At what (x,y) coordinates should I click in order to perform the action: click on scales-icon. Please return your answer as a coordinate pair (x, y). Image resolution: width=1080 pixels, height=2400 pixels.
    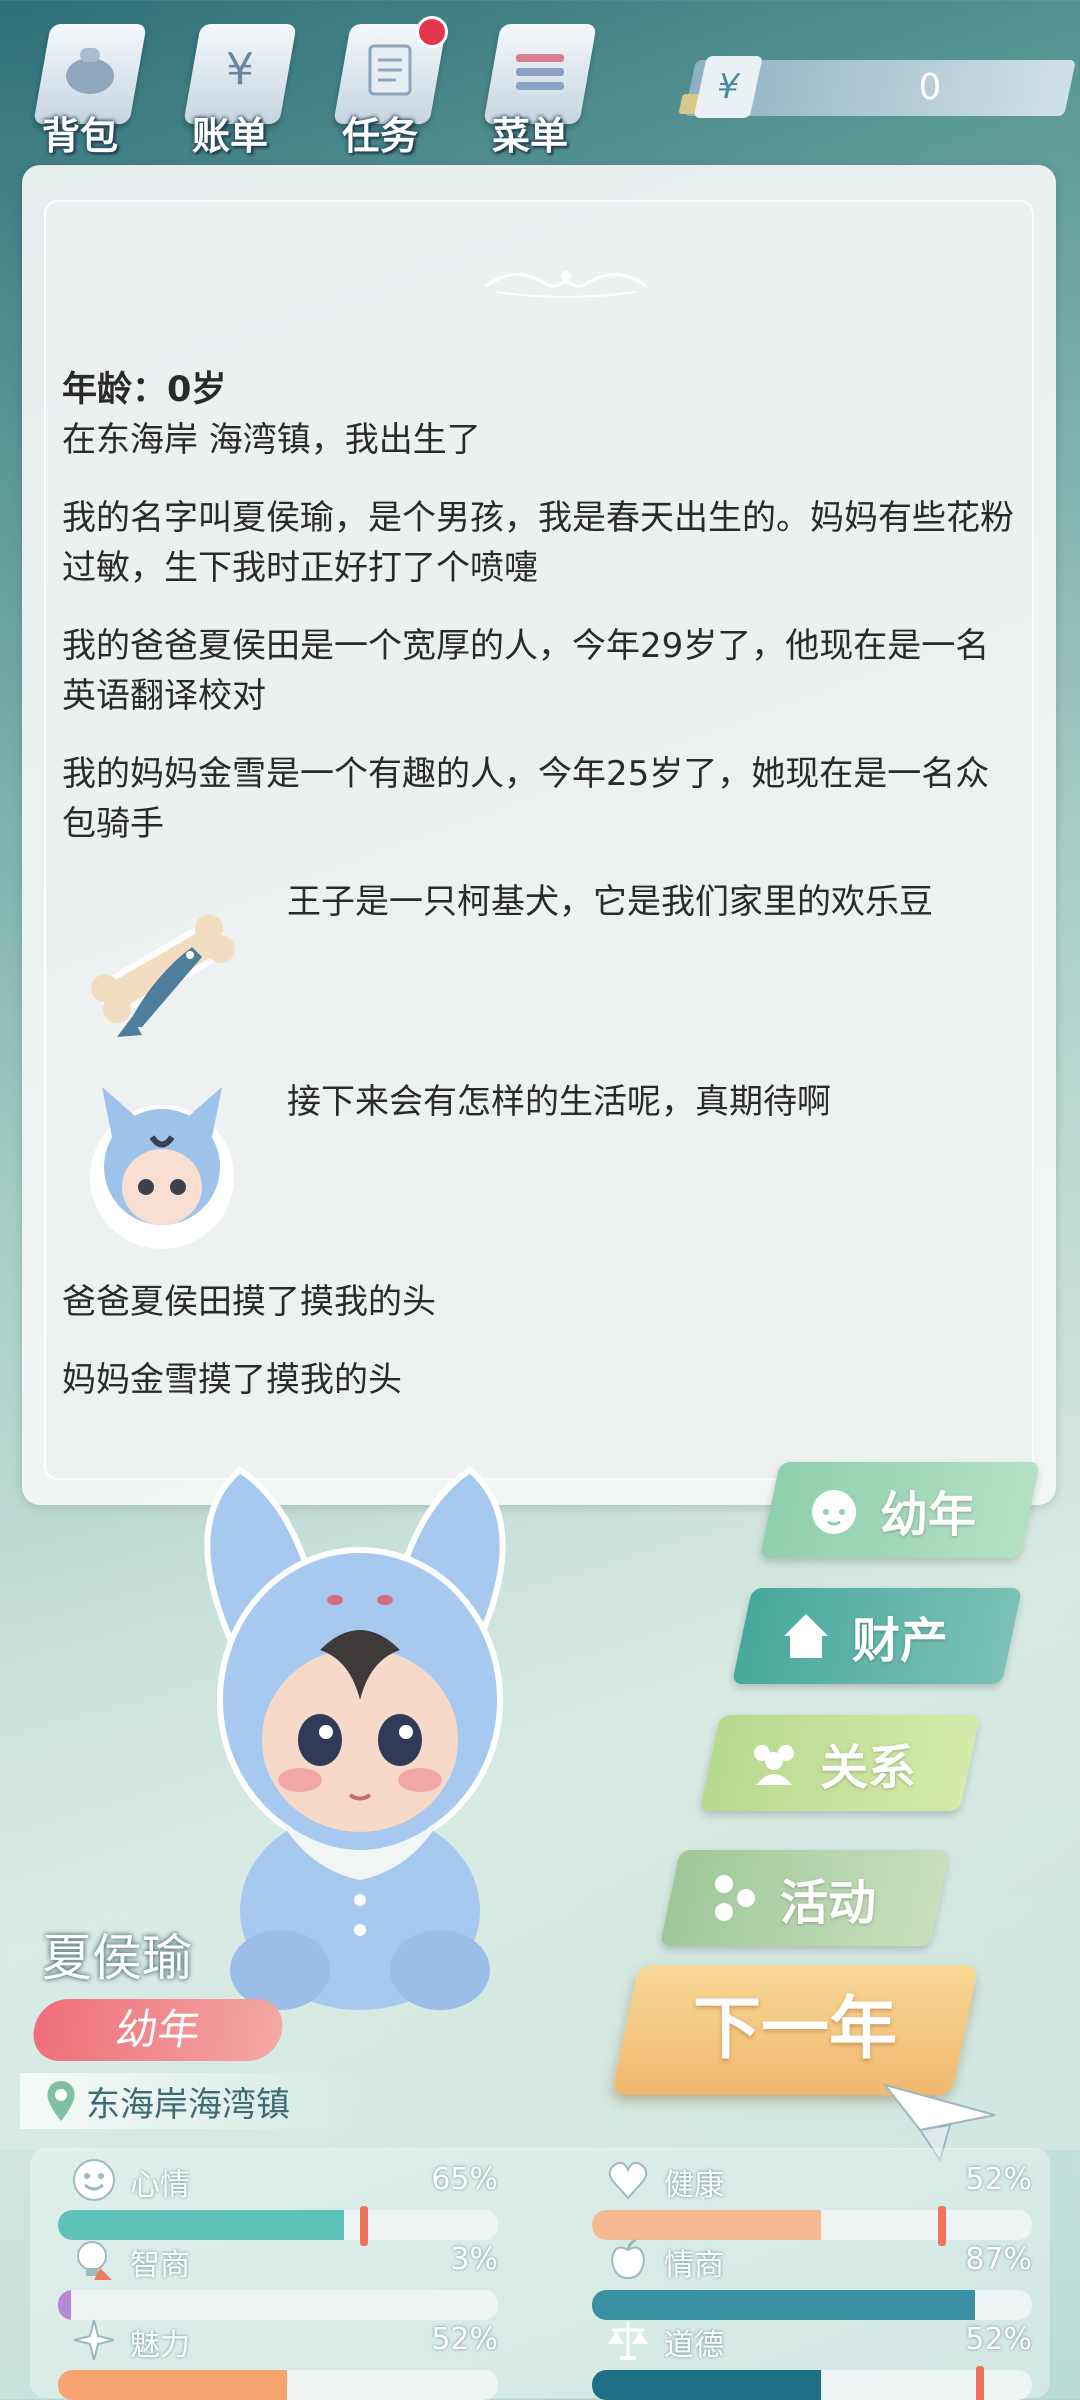
    Looking at the image, I should click on (628, 2341).